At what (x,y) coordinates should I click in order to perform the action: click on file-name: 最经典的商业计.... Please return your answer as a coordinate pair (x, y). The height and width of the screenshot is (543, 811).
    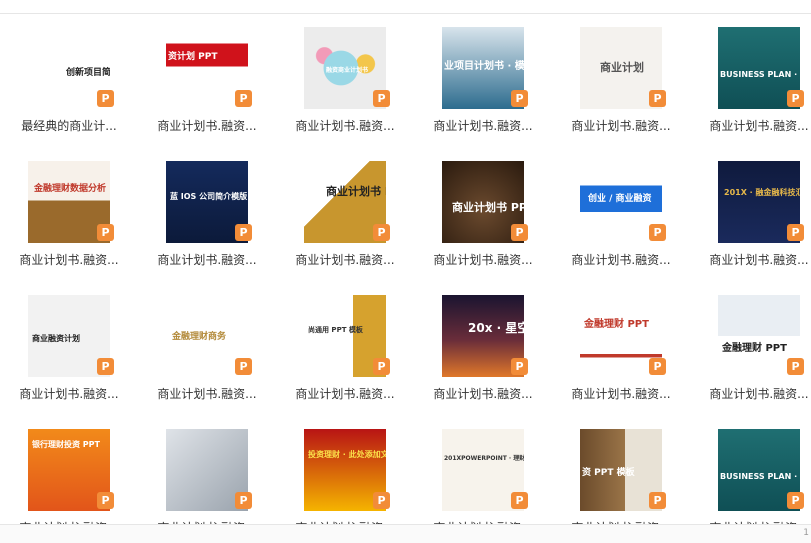
    Looking at the image, I should click on (69, 125).